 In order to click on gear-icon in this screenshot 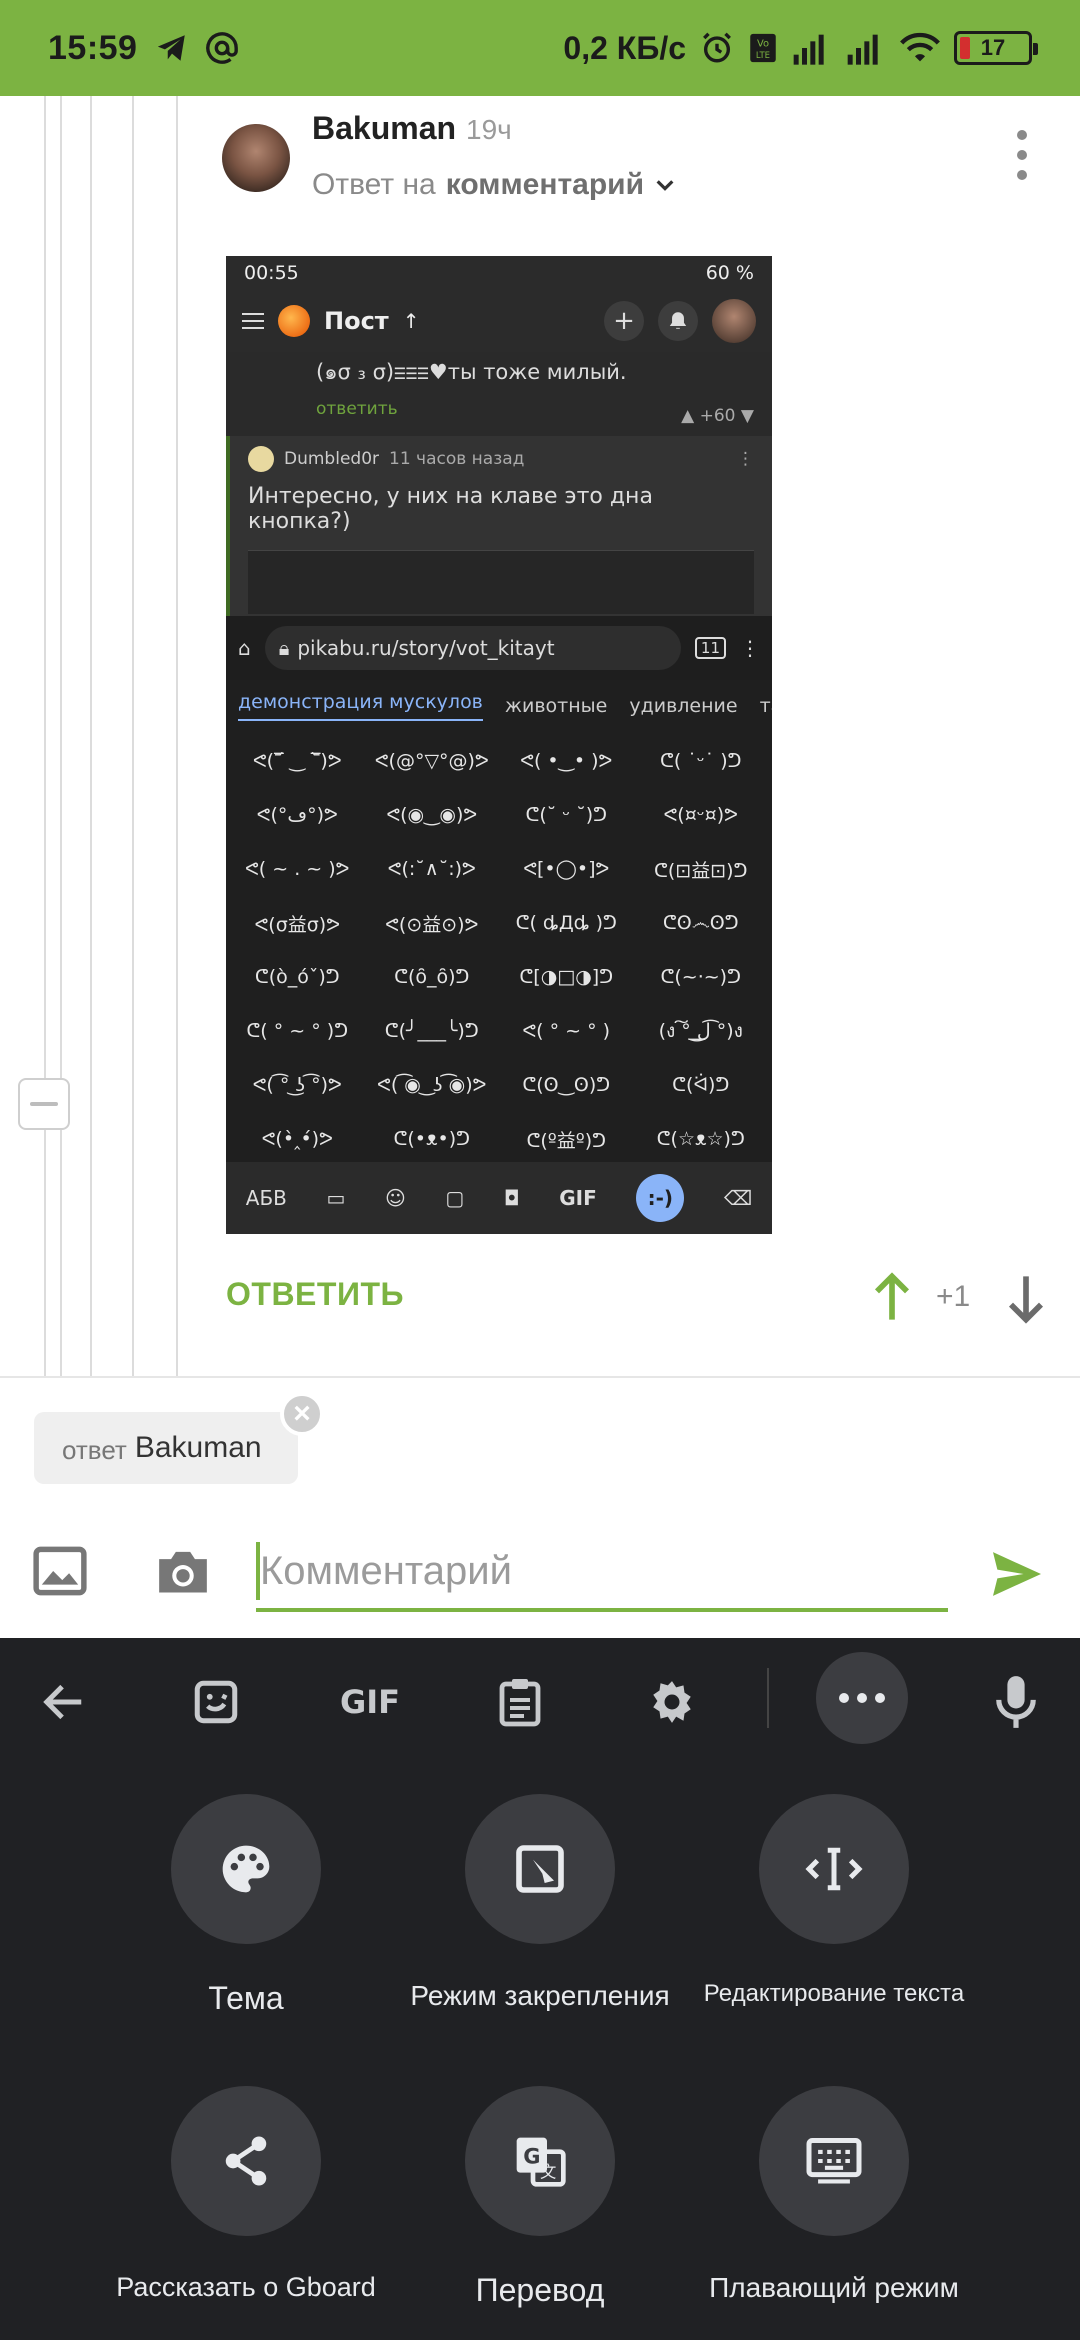, I will do `click(672, 1702)`.